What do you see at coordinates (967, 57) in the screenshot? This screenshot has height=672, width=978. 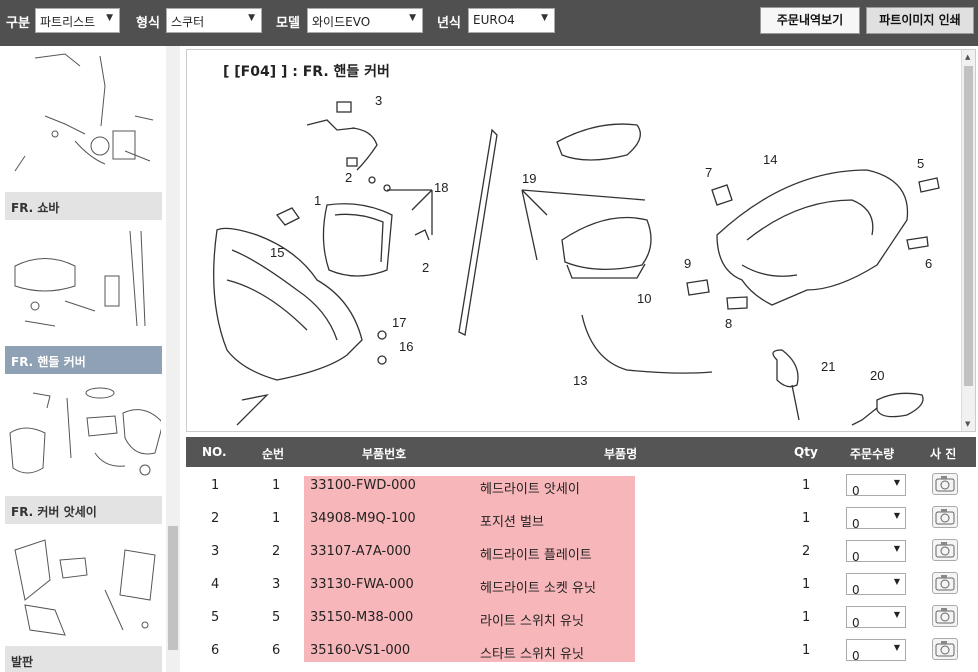 I see `scroll-up-icon: ▲` at bounding box center [967, 57].